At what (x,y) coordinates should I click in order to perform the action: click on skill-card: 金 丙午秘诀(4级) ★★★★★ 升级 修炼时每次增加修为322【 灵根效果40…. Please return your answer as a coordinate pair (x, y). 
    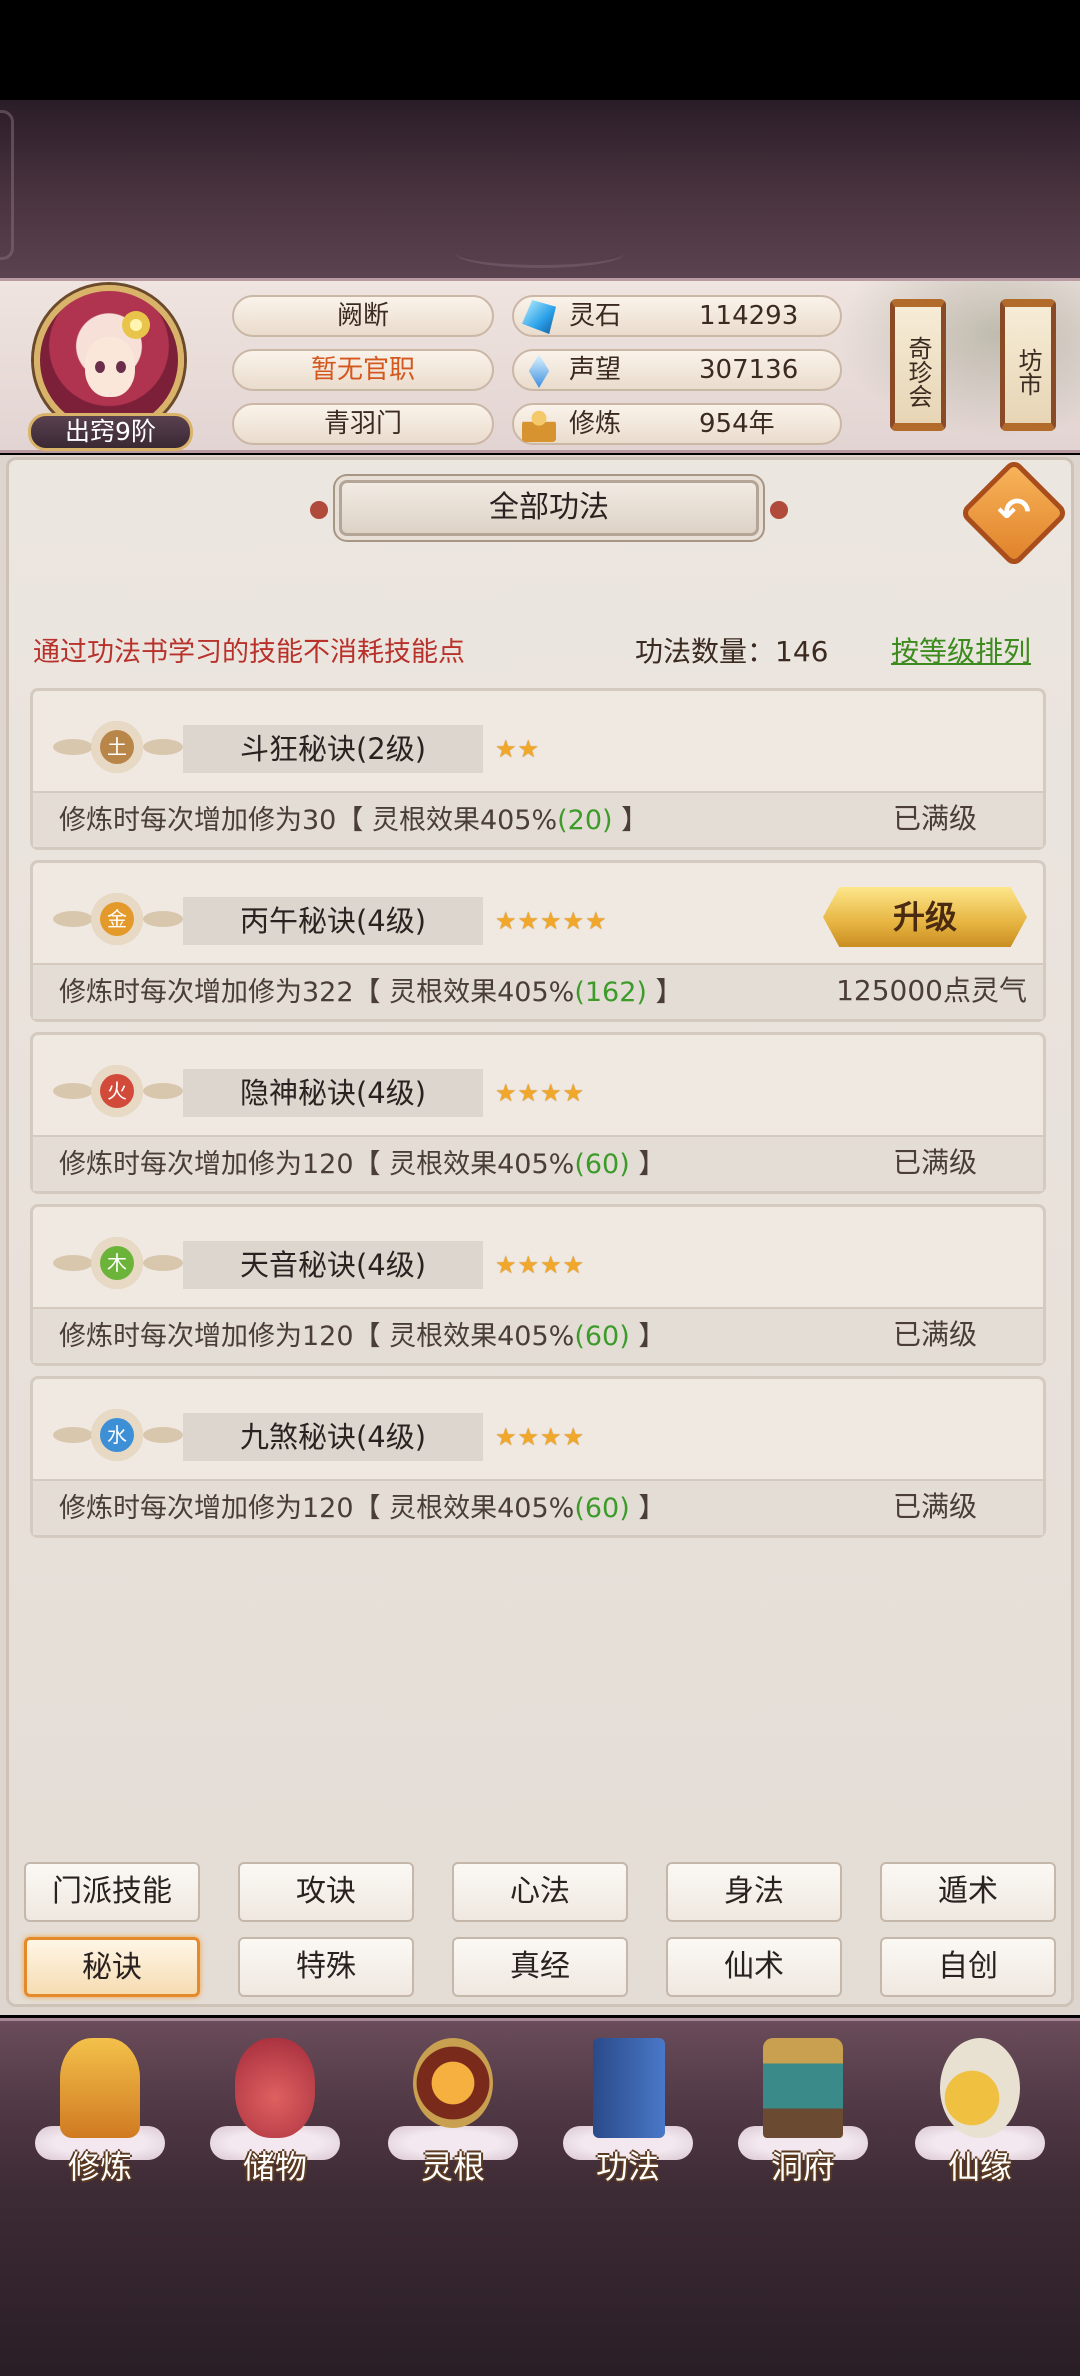
    Looking at the image, I should click on (538, 941).